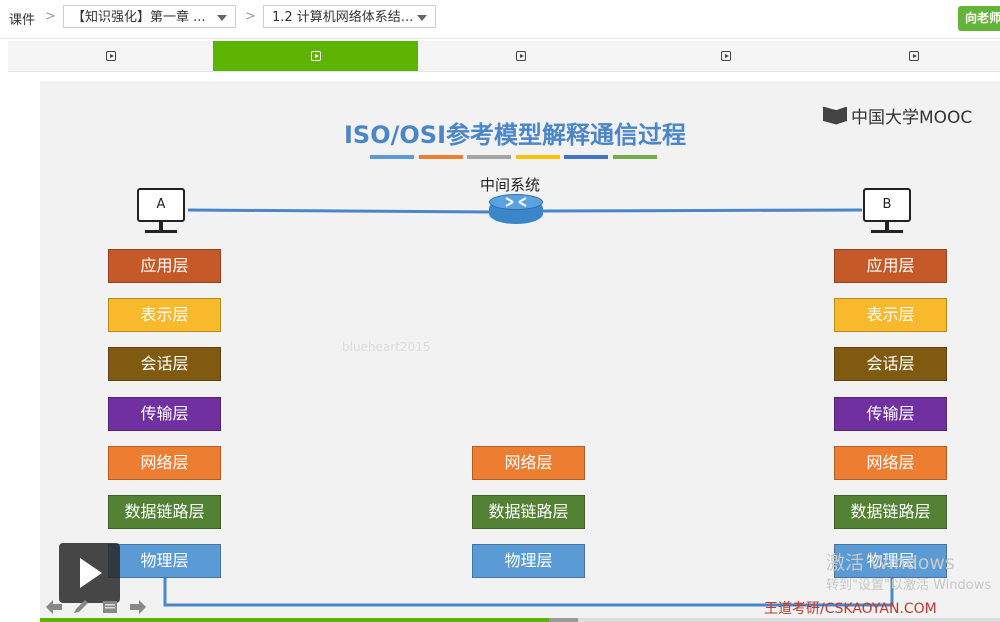 This screenshot has height=622, width=1000. I want to click on unit-tabs, so click(504, 56).